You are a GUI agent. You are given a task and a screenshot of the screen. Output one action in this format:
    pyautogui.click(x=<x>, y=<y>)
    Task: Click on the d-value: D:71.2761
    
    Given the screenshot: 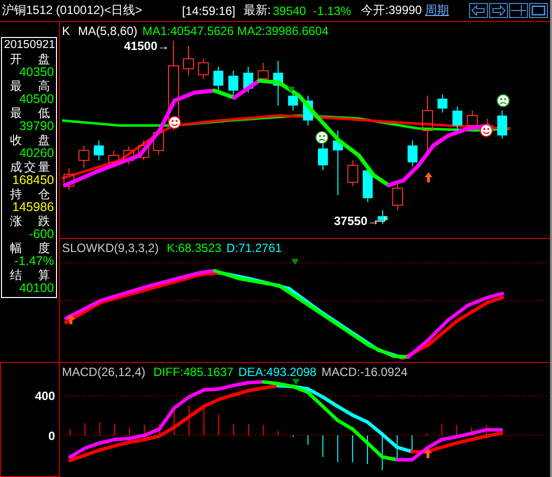 What is the action you would take?
    pyautogui.click(x=254, y=248)
    